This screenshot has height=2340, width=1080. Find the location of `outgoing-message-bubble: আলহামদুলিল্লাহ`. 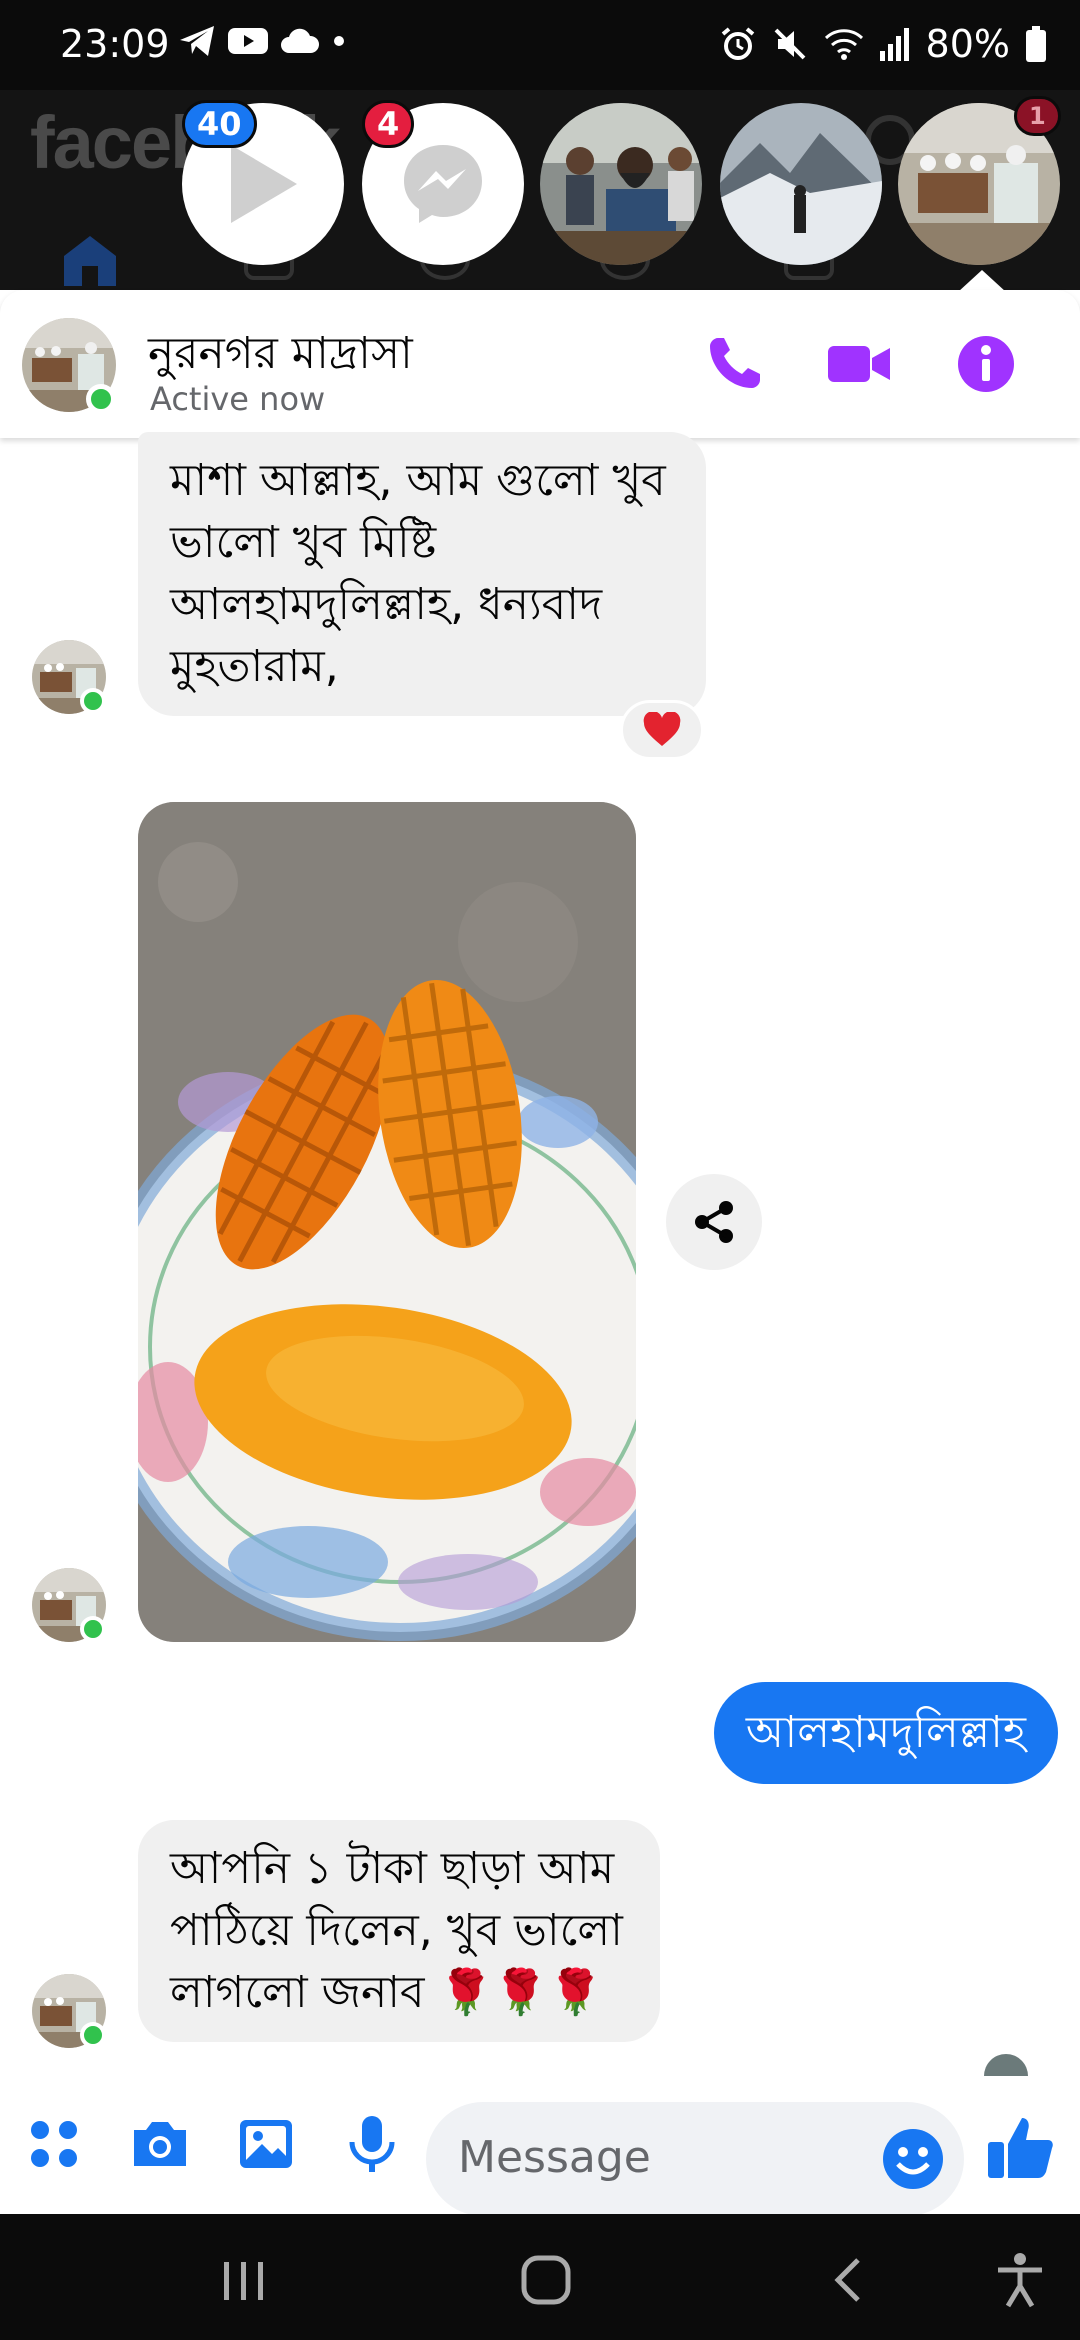

outgoing-message-bubble: আলহামদুলিল্লাহ is located at coordinates (885, 1733).